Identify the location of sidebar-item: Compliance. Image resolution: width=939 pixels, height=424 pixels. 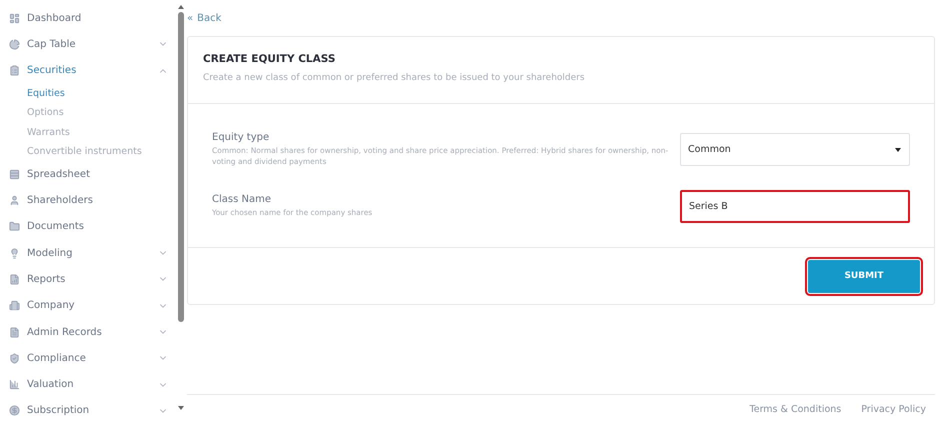
(88, 358).